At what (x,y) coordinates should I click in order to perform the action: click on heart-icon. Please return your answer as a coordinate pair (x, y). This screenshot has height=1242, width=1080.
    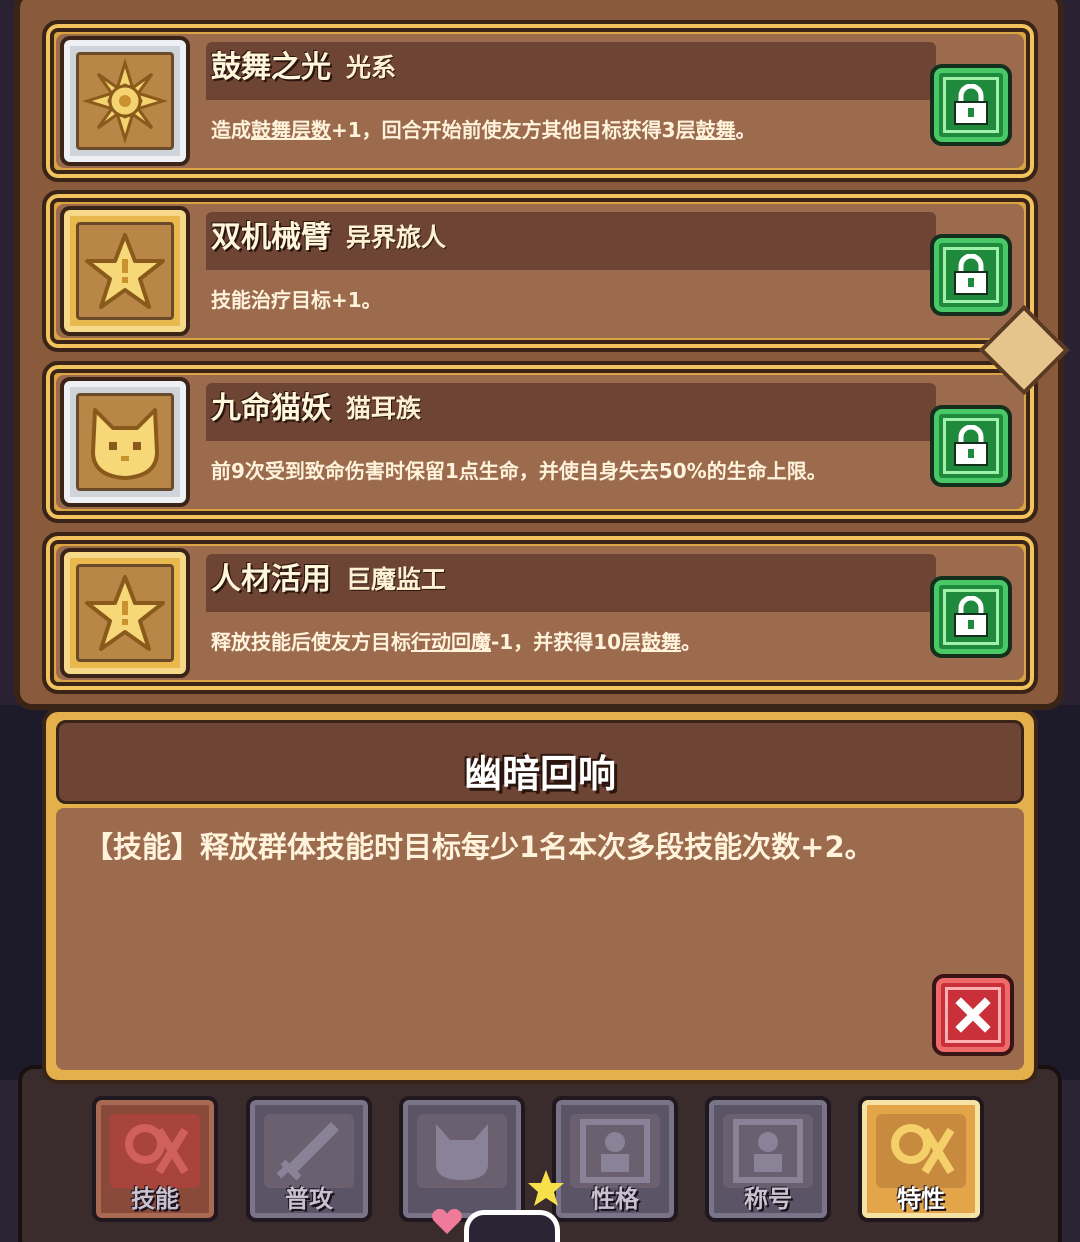
    Looking at the image, I should click on (447, 1221).